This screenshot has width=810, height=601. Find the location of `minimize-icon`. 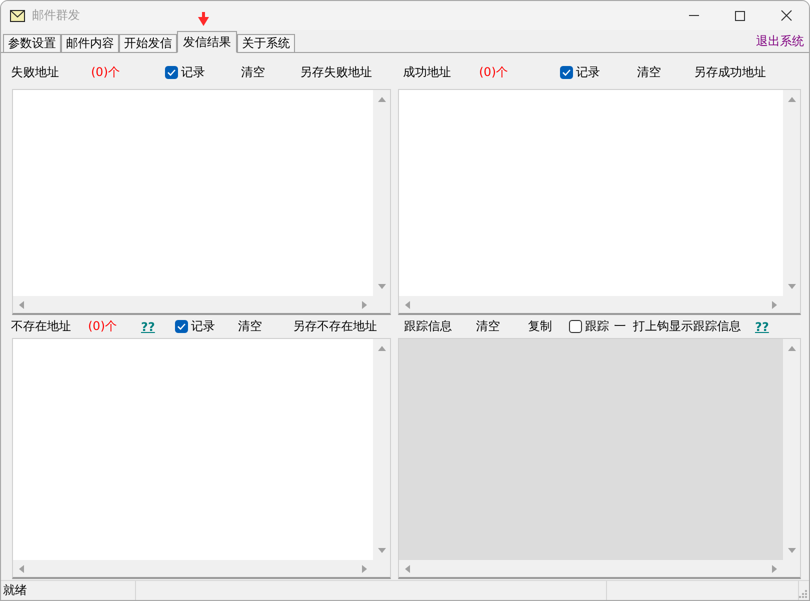

minimize-icon is located at coordinates (694, 15).